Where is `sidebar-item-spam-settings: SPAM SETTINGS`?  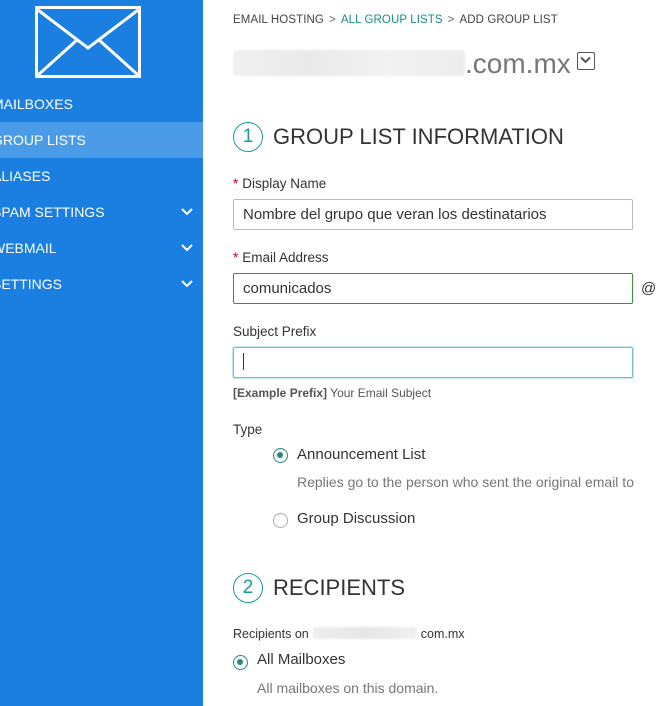
sidebar-item-spam-settings: SPAM SETTINGS is located at coordinates (101, 212).